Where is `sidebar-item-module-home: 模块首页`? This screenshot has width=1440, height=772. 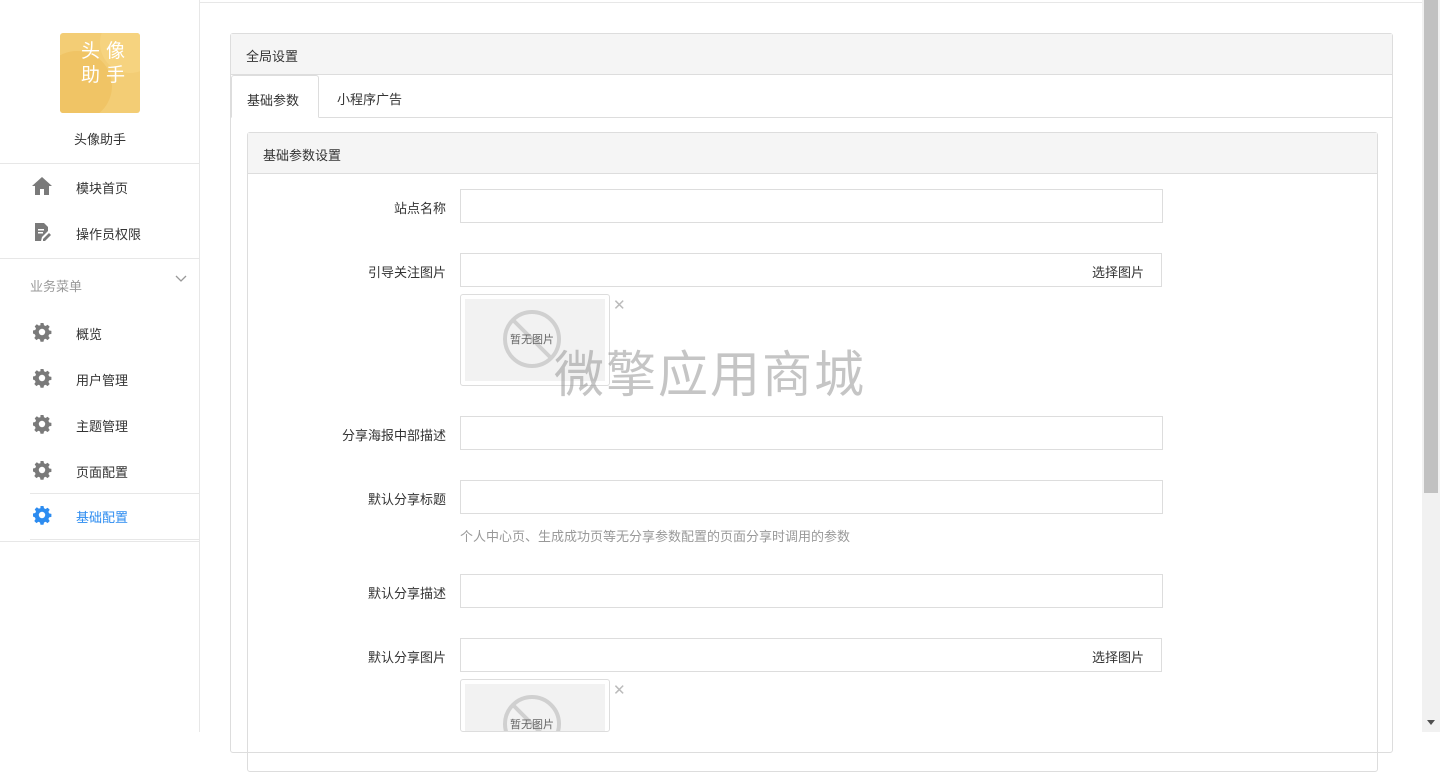
sidebar-item-module-home: 模块首页 is located at coordinates (100, 186).